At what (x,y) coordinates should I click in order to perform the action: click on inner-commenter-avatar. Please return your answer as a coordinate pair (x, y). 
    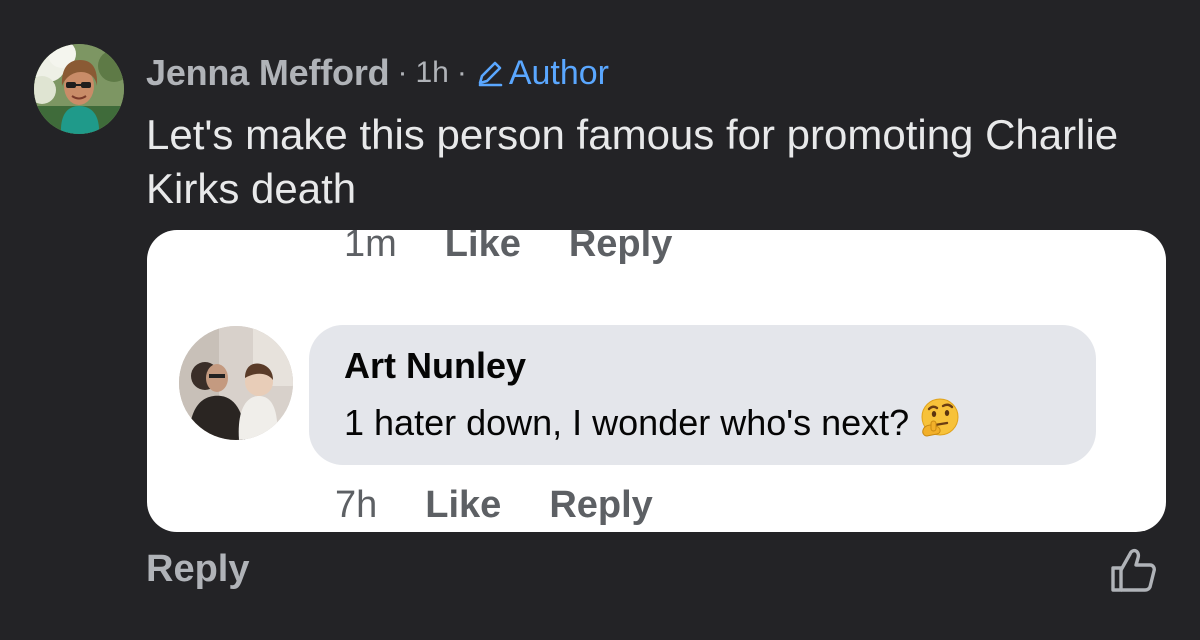
    Looking at the image, I should click on (236, 383).